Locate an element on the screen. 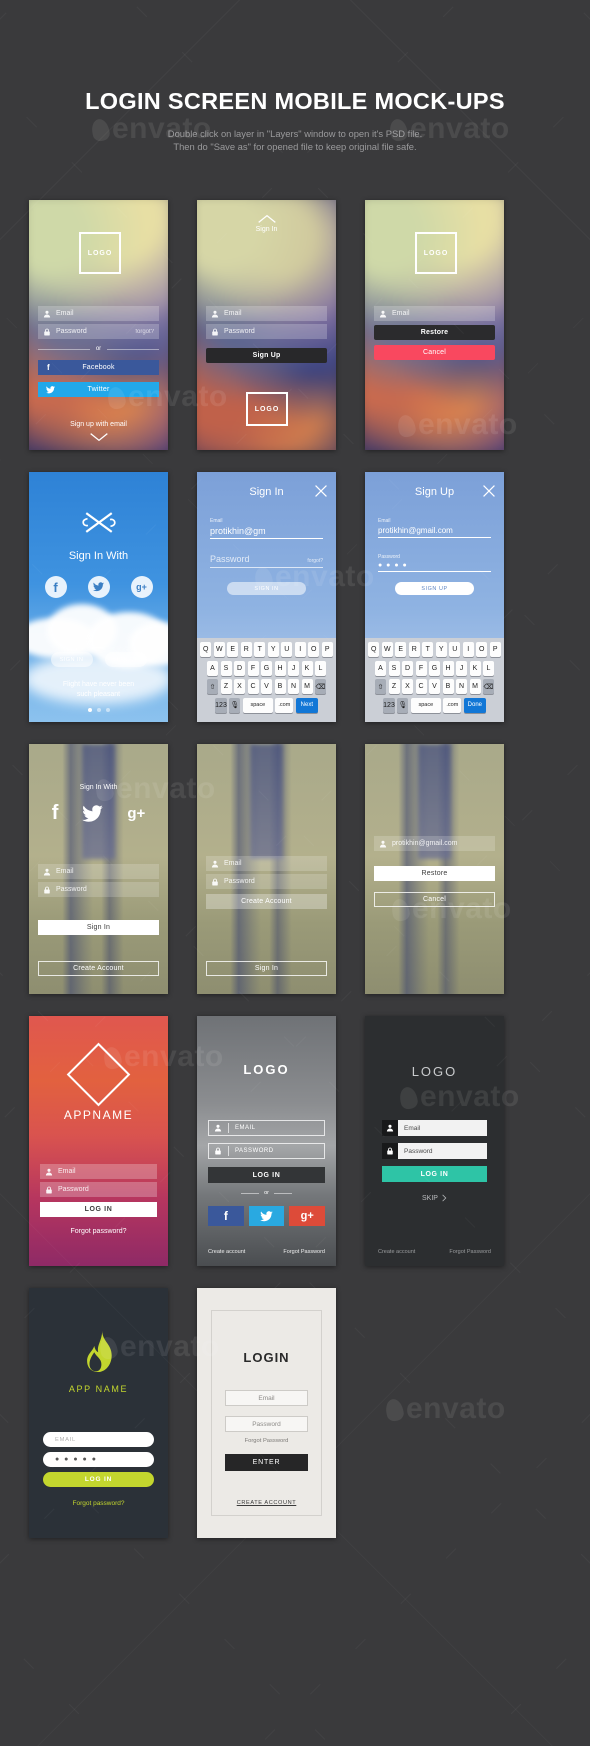 The width and height of the screenshot is (590, 1746). numbers-key: 123 is located at coordinates (221, 705).